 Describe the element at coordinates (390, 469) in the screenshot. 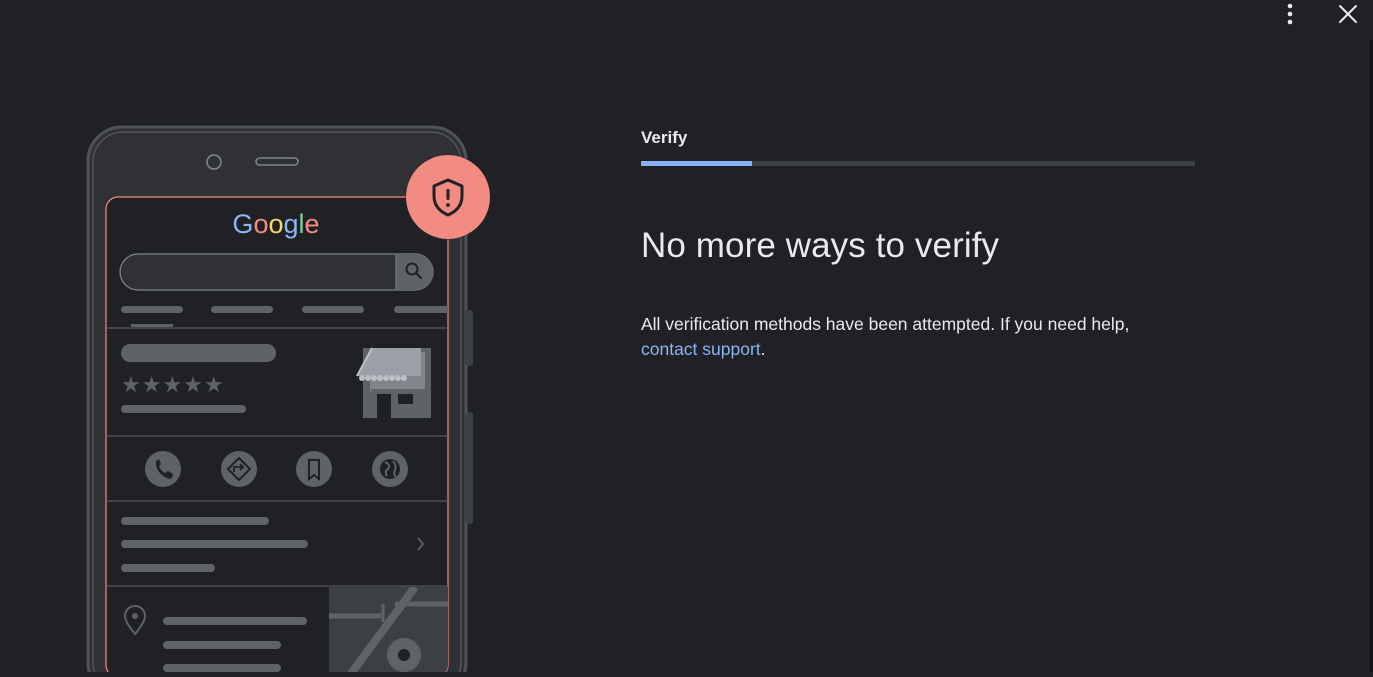

I see `globe-icon` at that location.